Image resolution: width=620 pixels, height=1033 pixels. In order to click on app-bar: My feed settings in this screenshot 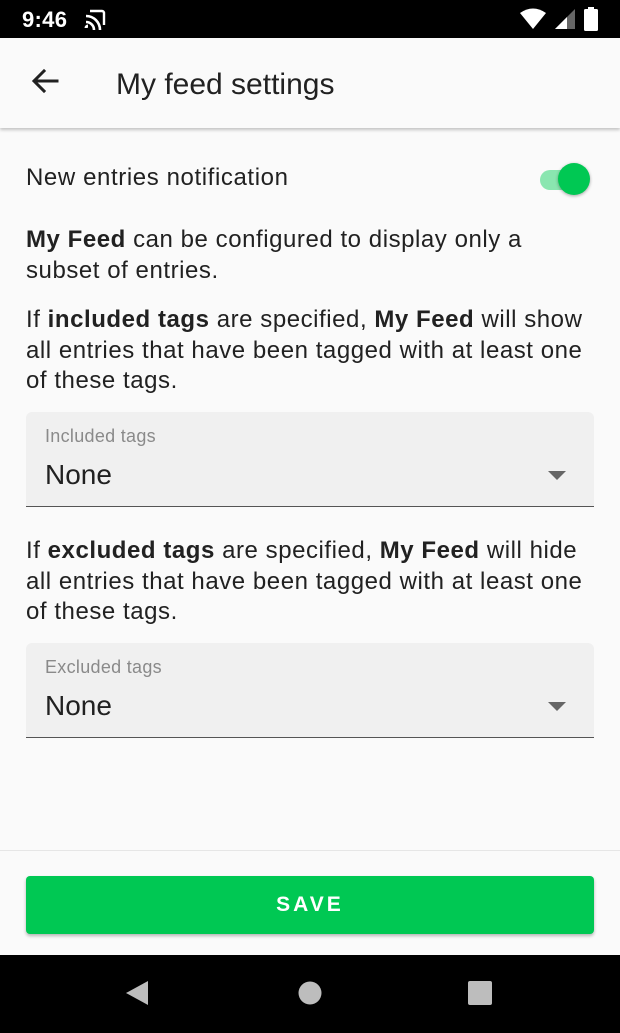, I will do `click(310, 83)`.